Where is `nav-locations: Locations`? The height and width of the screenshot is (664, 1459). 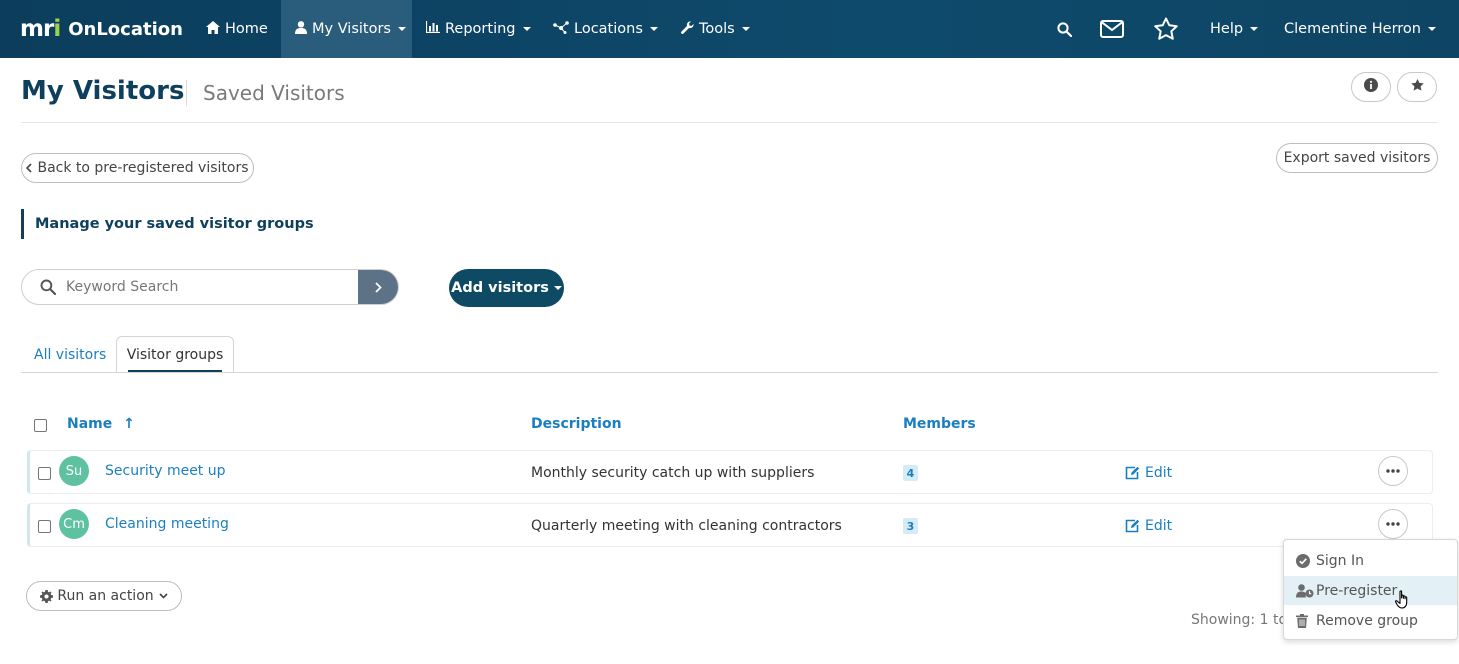 nav-locations: Locations is located at coordinates (605, 29).